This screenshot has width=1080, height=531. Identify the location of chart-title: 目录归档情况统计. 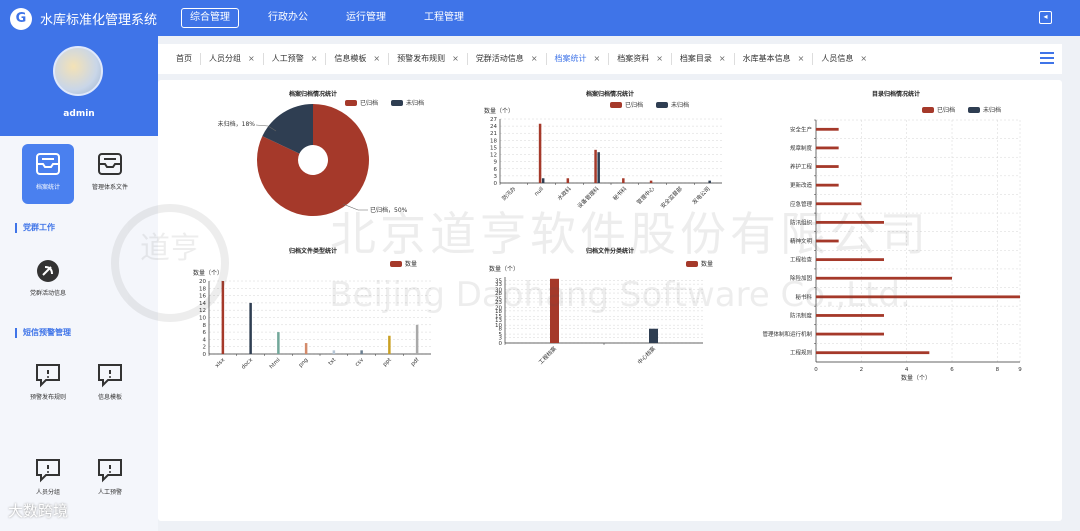
(896, 94).